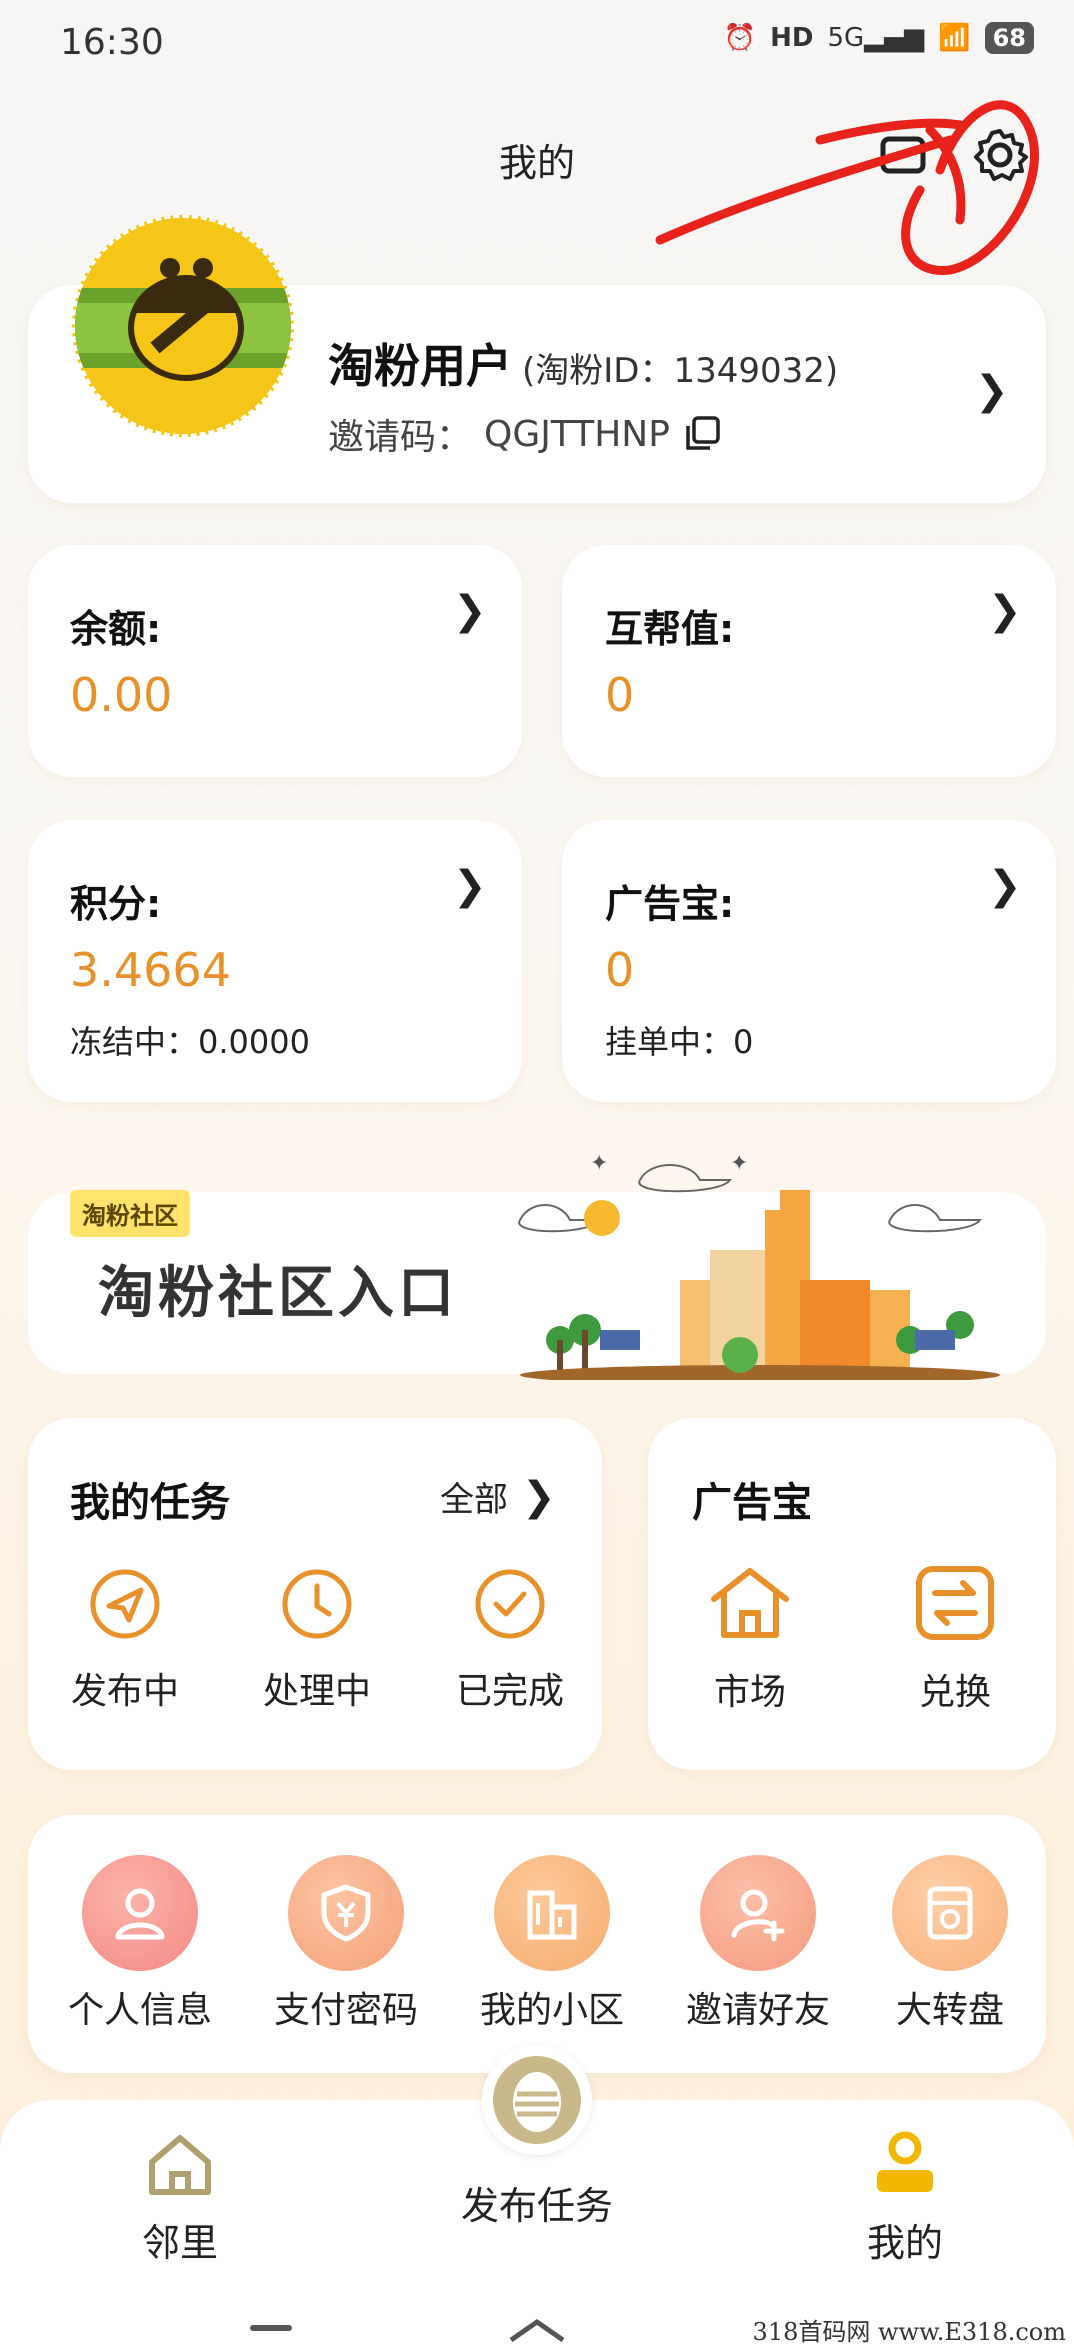 The image size is (1074, 2345). Describe the element at coordinates (278, 1293) in the screenshot. I see `banner-title: 淘粉社区入口` at that location.